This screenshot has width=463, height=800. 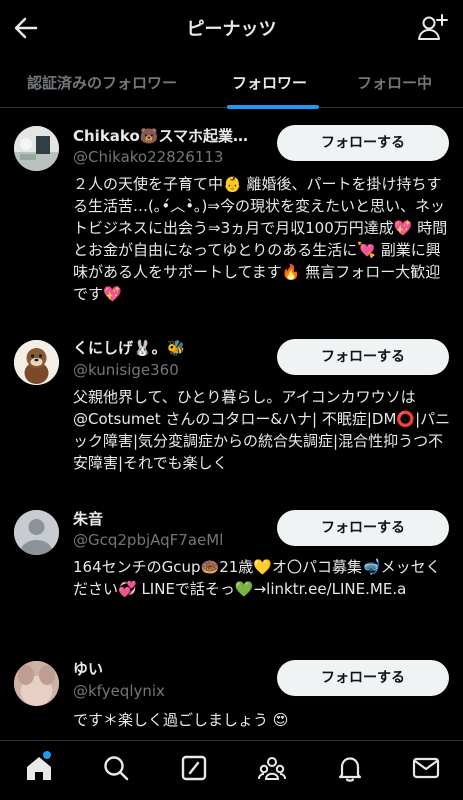 What do you see at coordinates (148, 540) in the screenshot?
I see `user-handle: @Gcq2pbjAqF7aeMl` at bounding box center [148, 540].